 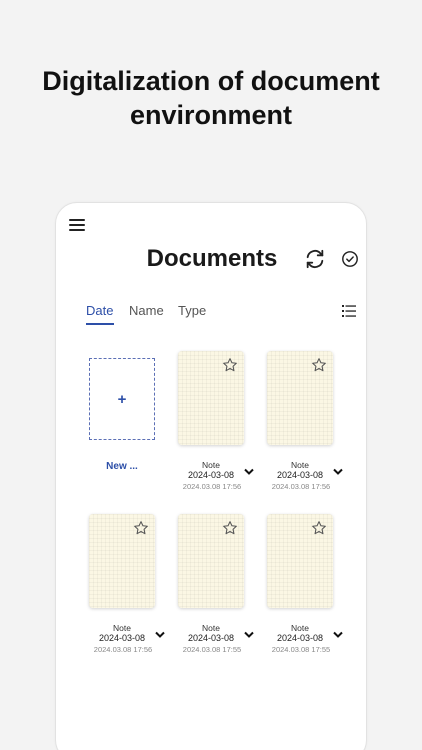 What do you see at coordinates (211, 98) in the screenshot?
I see `promo-headline: Digitalization of document environment` at bounding box center [211, 98].